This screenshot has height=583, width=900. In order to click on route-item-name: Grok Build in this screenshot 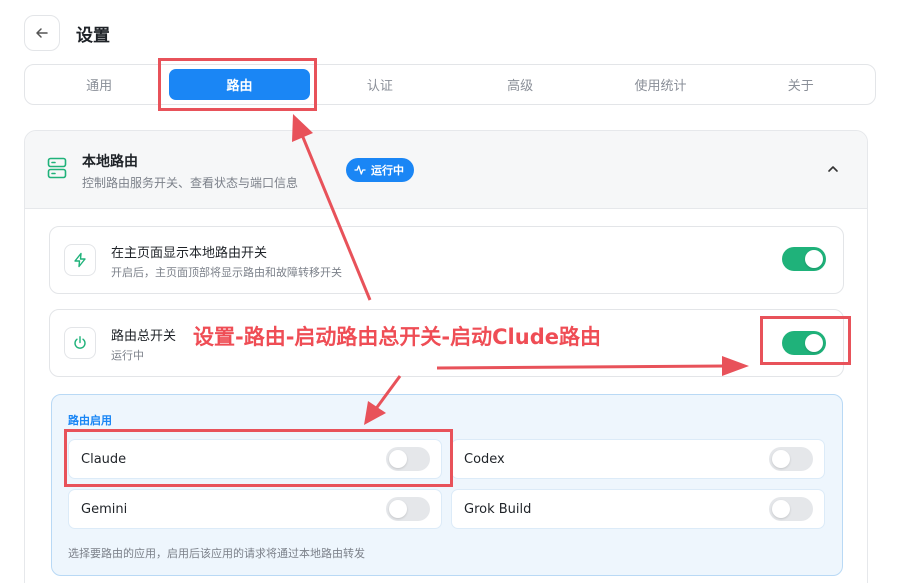, I will do `click(498, 509)`.